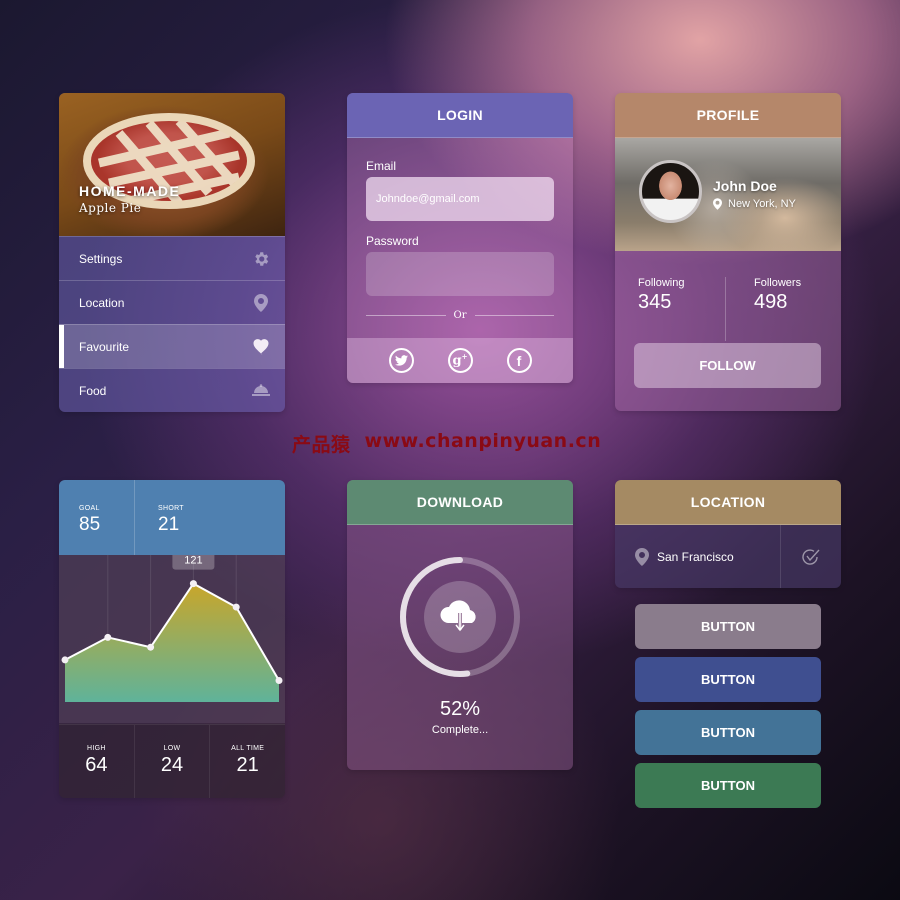 The image size is (900, 900). Describe the element at coordinates (661, 283) in the screenshot. I see `stat-label: Following` at that location.